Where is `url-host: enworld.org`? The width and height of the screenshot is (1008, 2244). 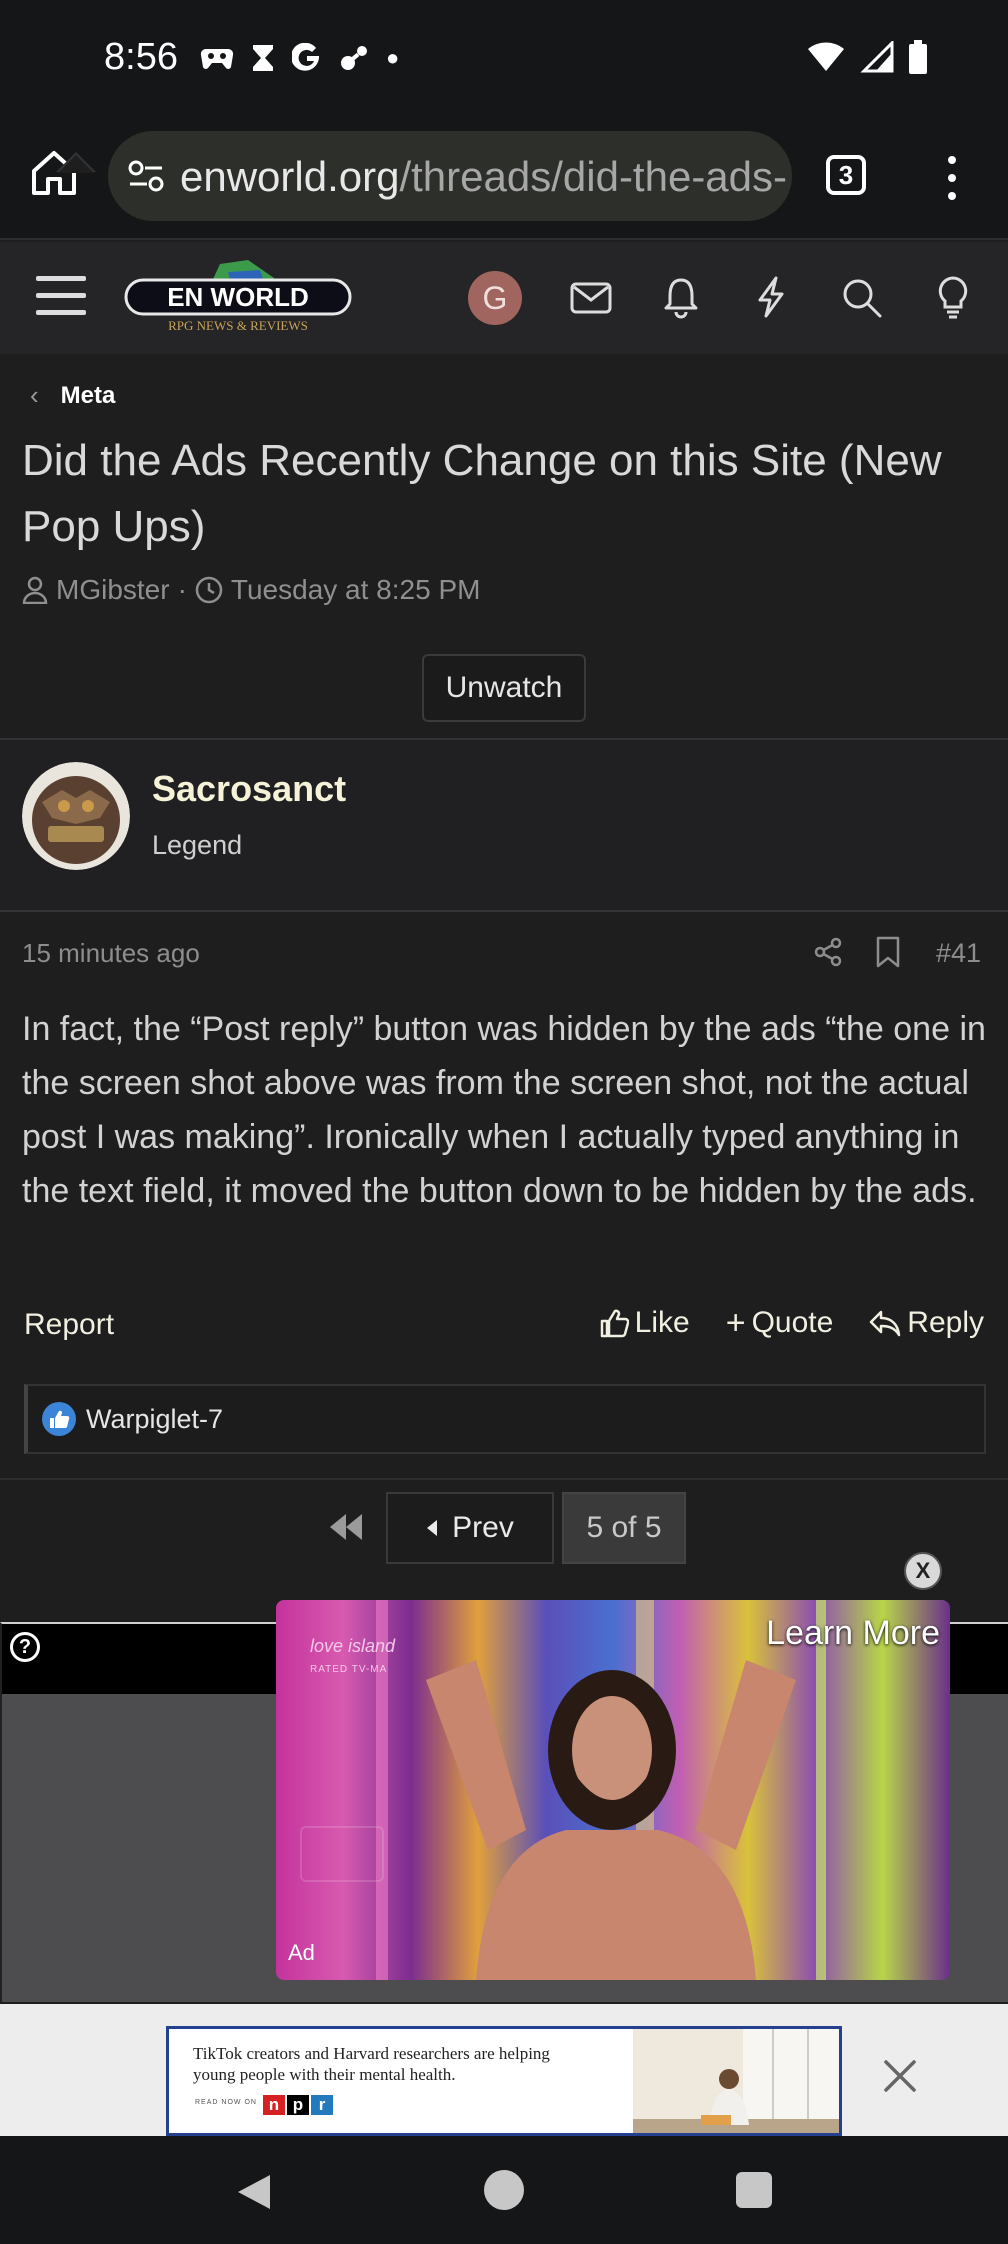
url-host: enworld.org is located at coordinates (290, 176).